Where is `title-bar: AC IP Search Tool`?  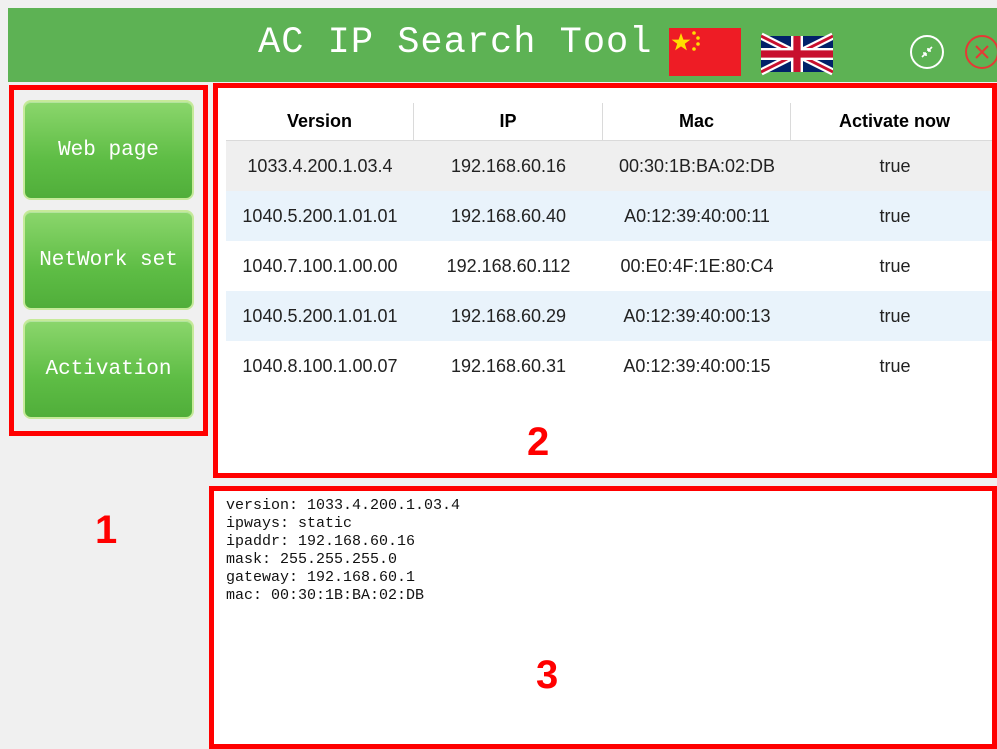 title-bar: AC IP Search Tool is located at coordinates (502, 45).